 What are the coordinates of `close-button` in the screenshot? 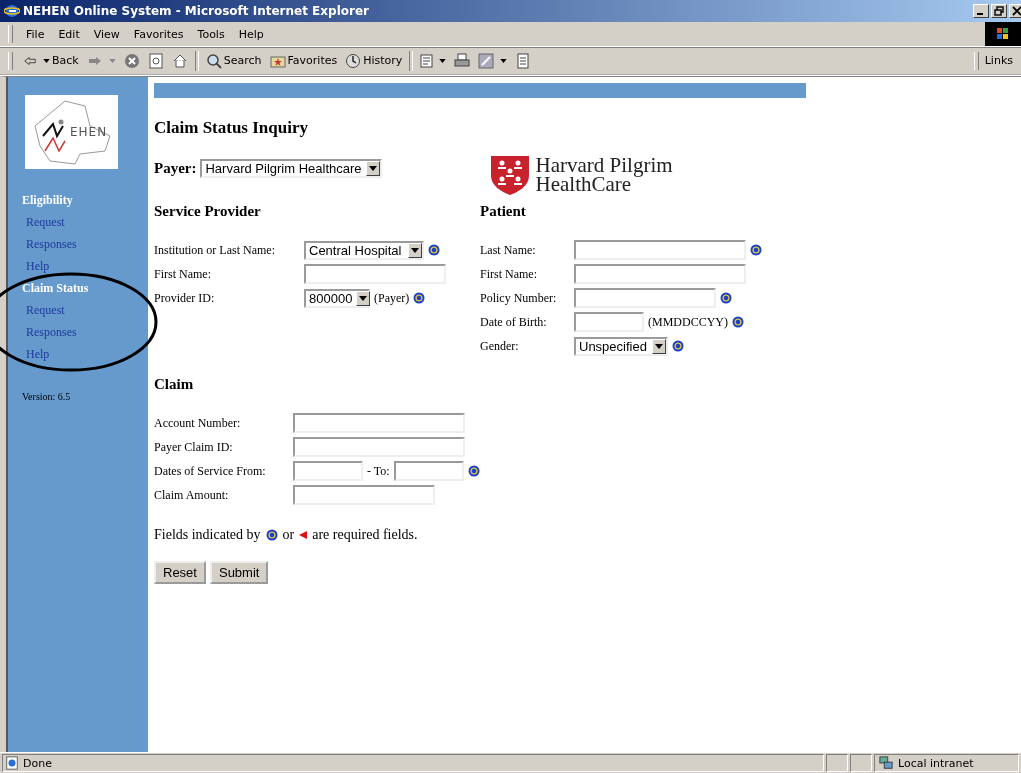 It's located at (1015, 11).